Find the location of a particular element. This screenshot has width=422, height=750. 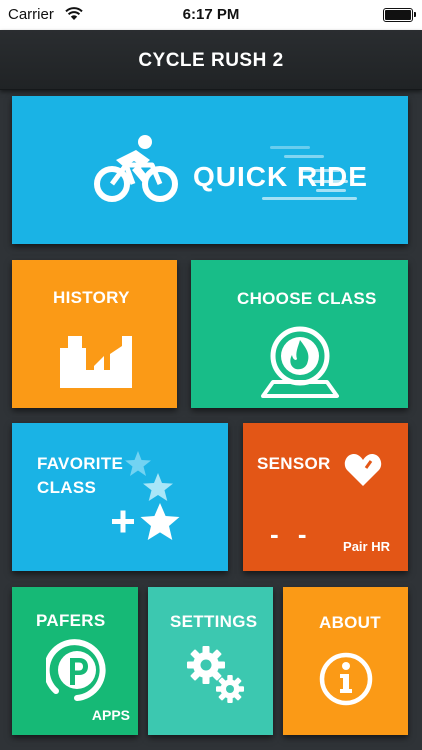

pafers-logo-icon is located at coordinates (76, 670).